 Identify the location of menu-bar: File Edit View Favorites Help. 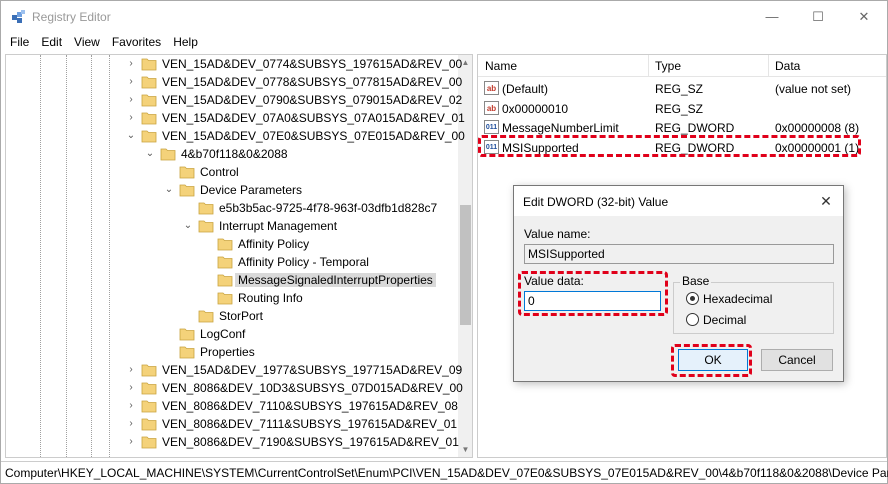
(444, 42).